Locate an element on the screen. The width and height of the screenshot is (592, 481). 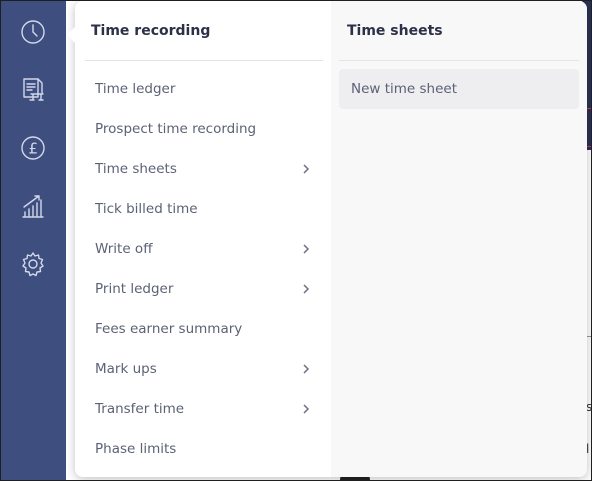
menu-item-label: Tick billed time is located at coordinates (146, 209).